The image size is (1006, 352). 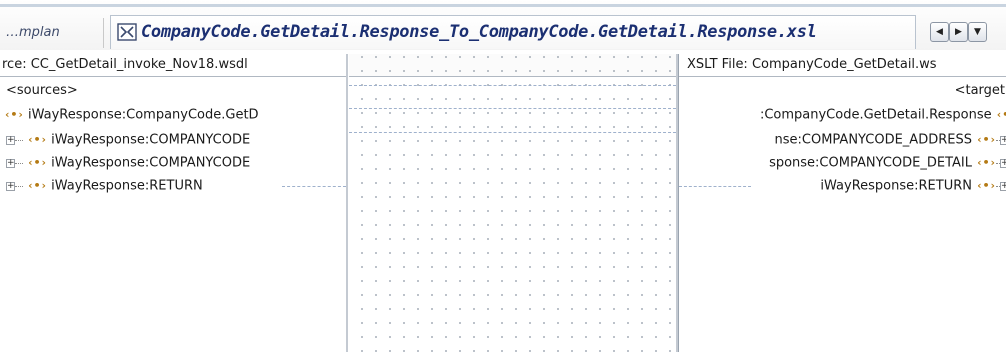 I want to click on source-node: ‹•› iWayResponse:CompanyCode.GetD, so click(x=131, y=115).